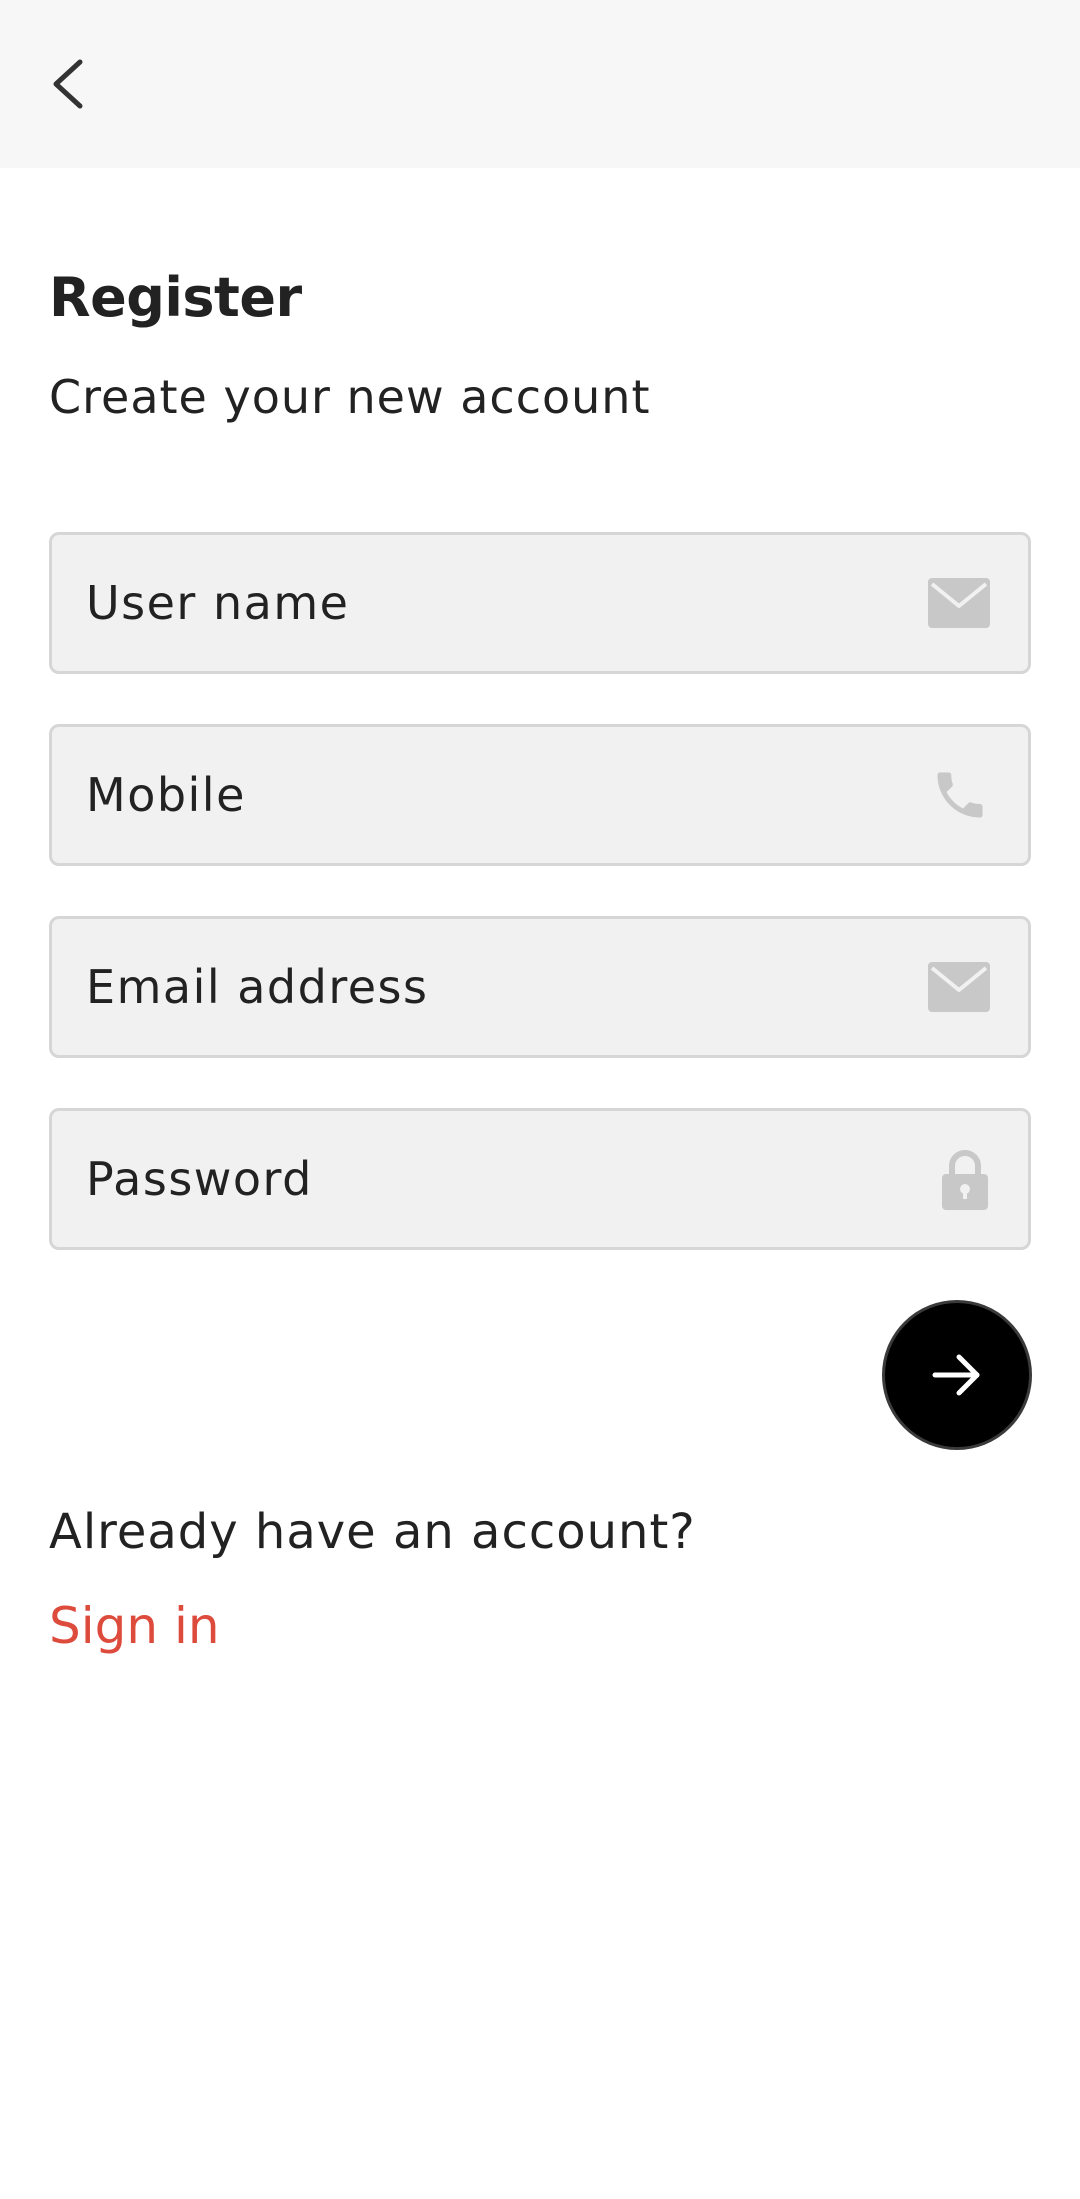 The height and width of the screenshot is (2199, 1080). Describe the element at coordinates (218, 603) in the screenshot. I see `username-field-text: User name` at that location.